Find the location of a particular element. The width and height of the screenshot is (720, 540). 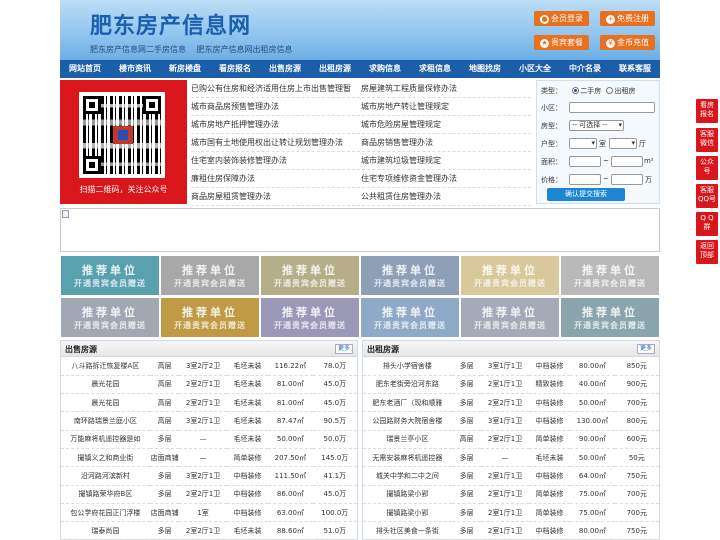

table-cell: 肥东老酒厂（现和顺雅 is located at coordinates (407, 403).